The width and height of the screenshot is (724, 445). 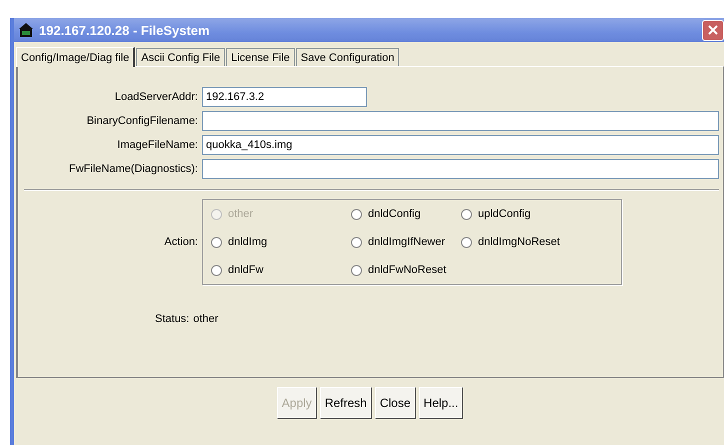 I want to click on radio-option: dnldImgNoReset, so click(x=536, y=242).